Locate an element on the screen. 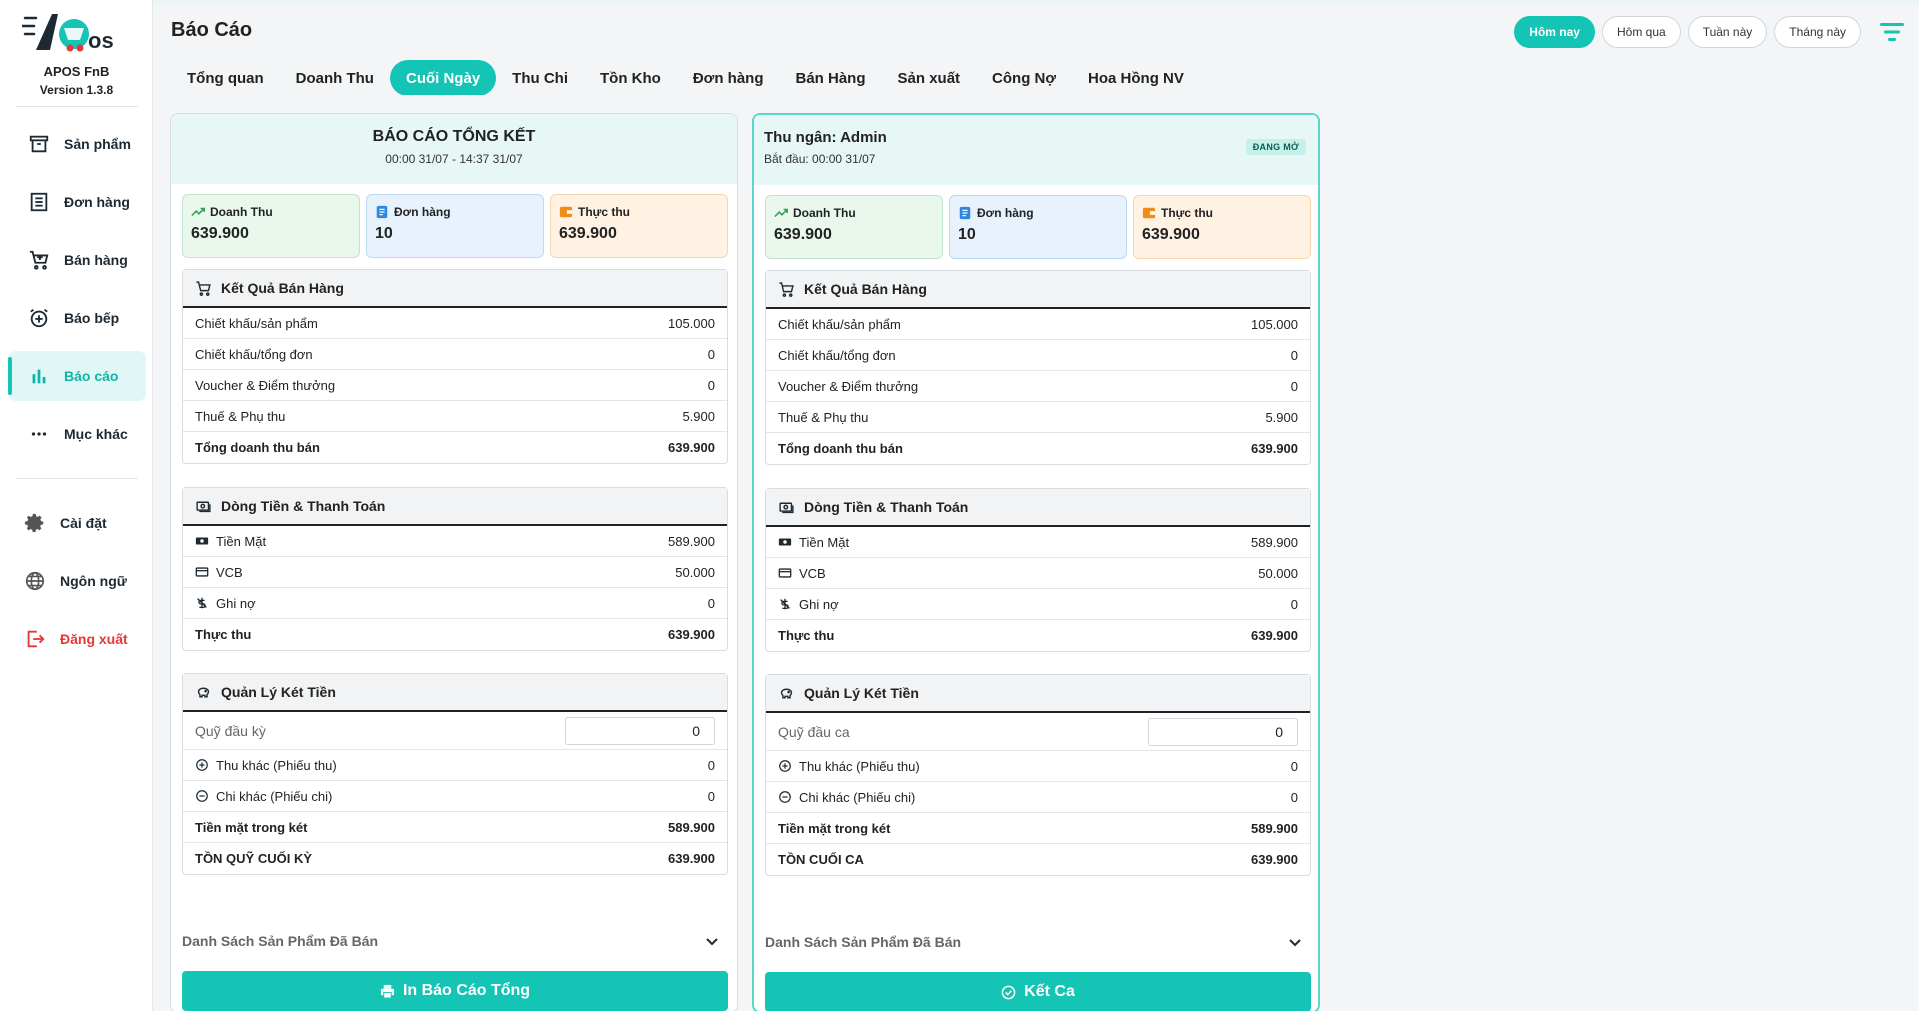  row-label: Ghi nợ is located at coordinates (819, 604).